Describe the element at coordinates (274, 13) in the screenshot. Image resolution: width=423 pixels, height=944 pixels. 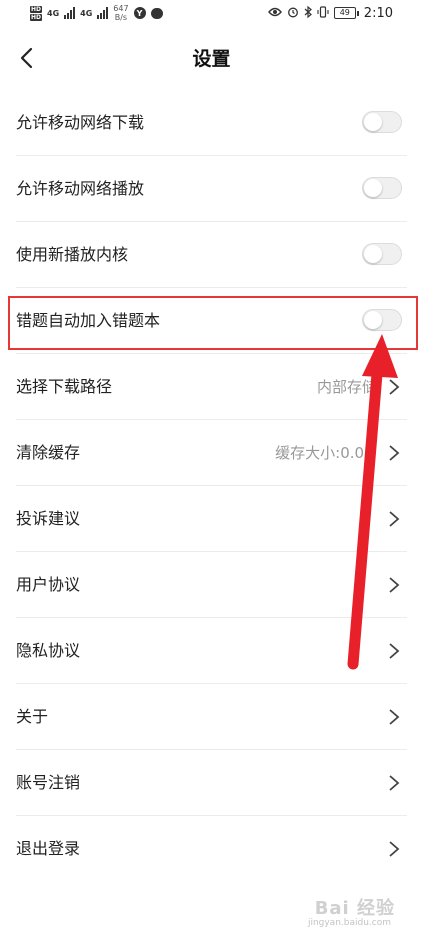
I see `eye-icon` at that location.